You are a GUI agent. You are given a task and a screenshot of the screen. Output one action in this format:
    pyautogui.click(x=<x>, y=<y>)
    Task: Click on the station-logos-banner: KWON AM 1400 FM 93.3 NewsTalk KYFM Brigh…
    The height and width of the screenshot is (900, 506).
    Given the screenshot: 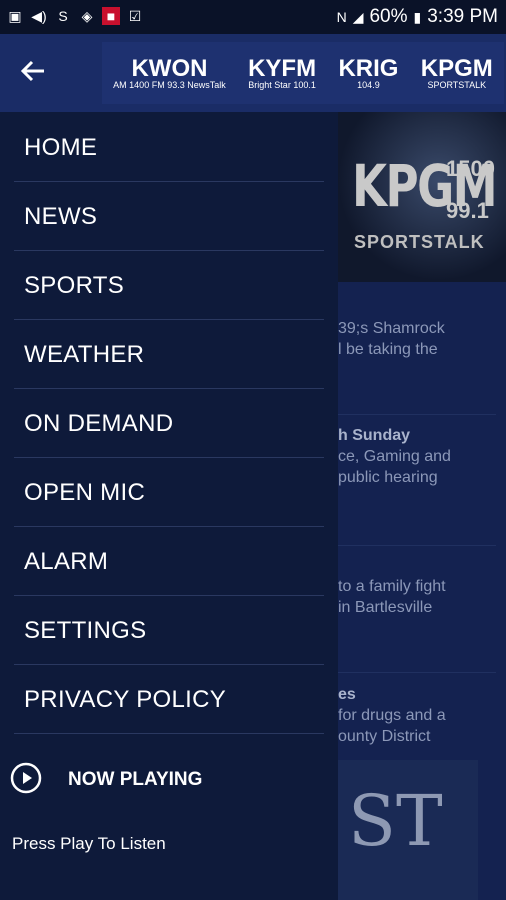 What is the action you would take?
    pyautogui.click(x=303, y=73)
    